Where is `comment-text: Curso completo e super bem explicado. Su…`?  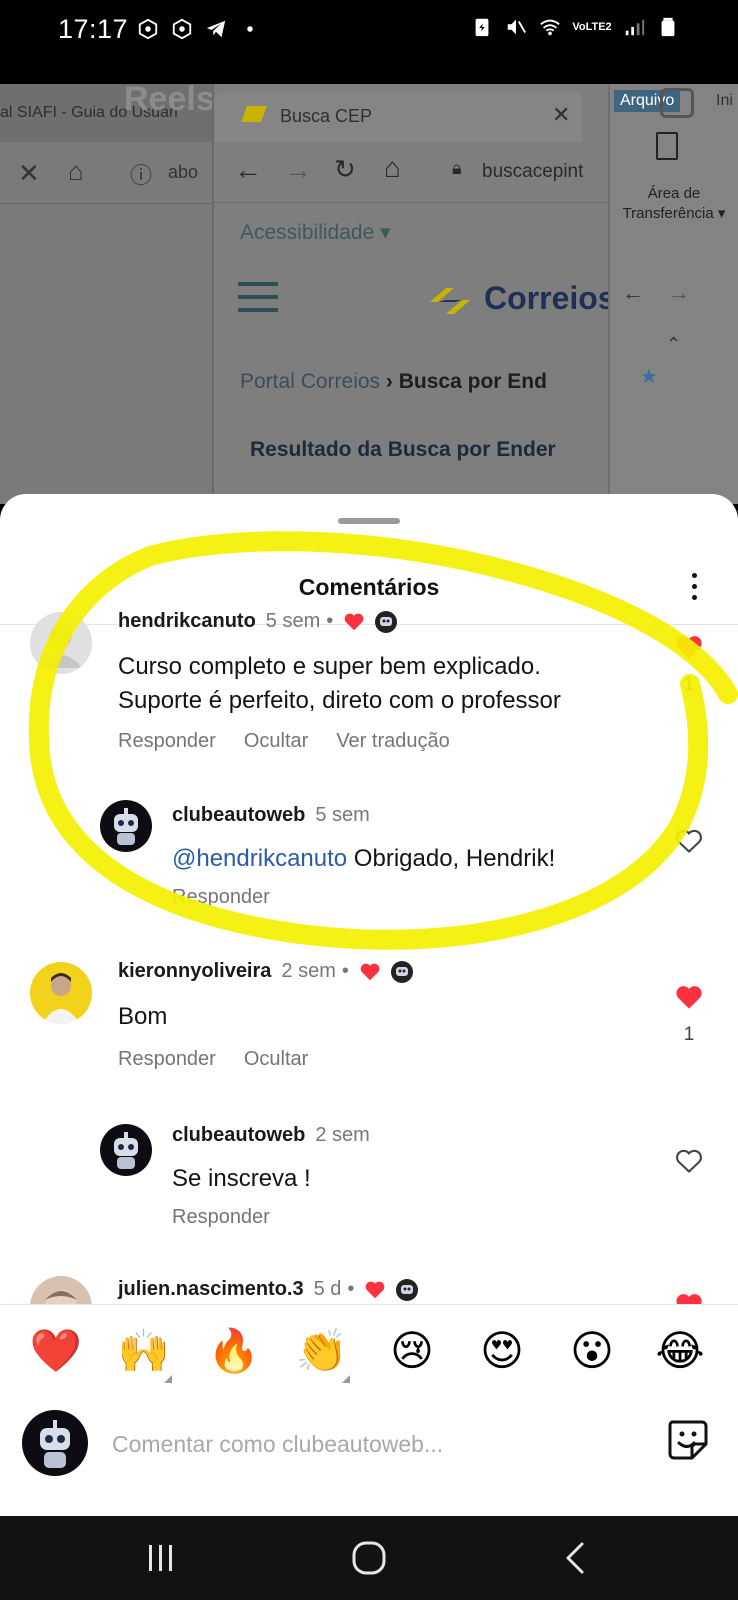 comment-text: Curso completo e super bem explicado. Su… is located at coordinates (339, 684).